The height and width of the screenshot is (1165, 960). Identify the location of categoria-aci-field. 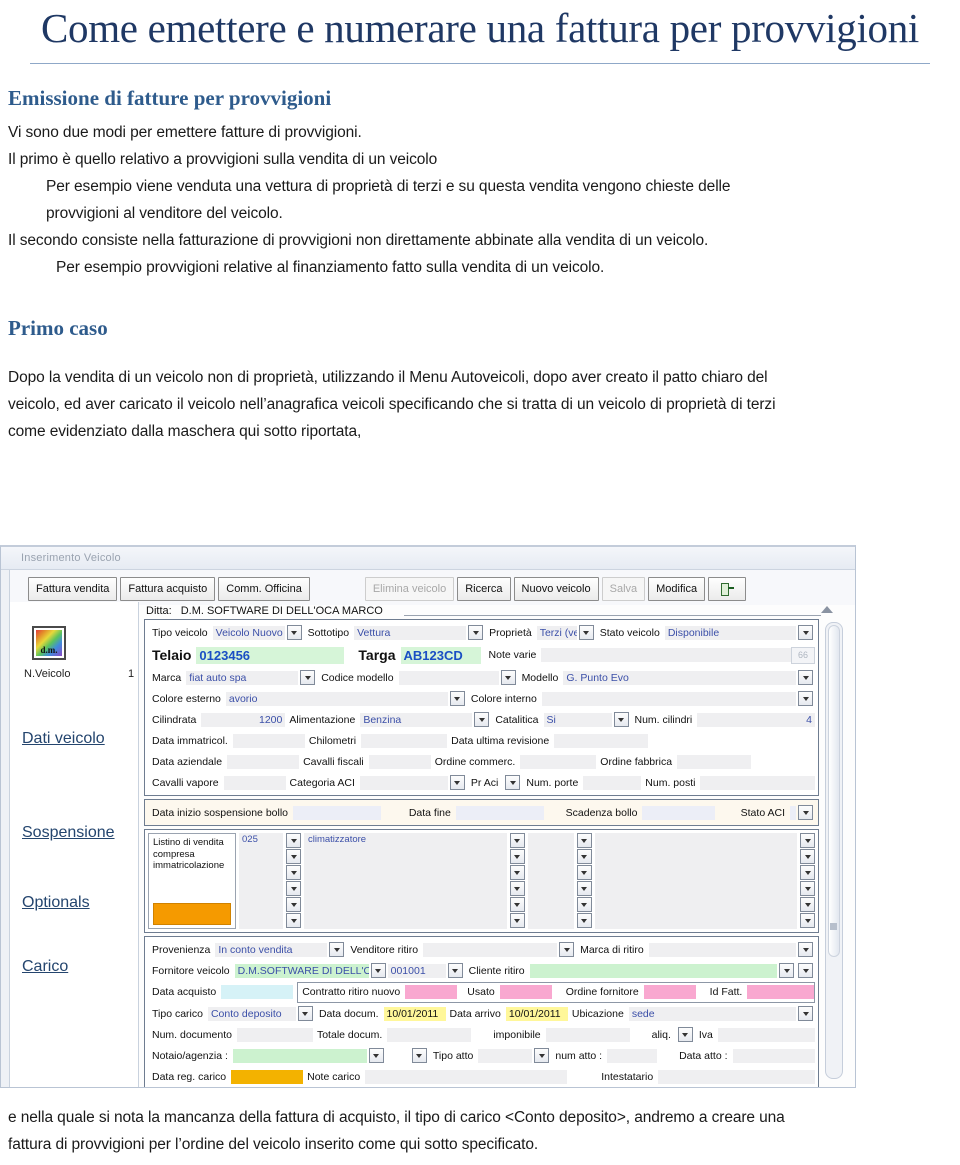
(403, 782).